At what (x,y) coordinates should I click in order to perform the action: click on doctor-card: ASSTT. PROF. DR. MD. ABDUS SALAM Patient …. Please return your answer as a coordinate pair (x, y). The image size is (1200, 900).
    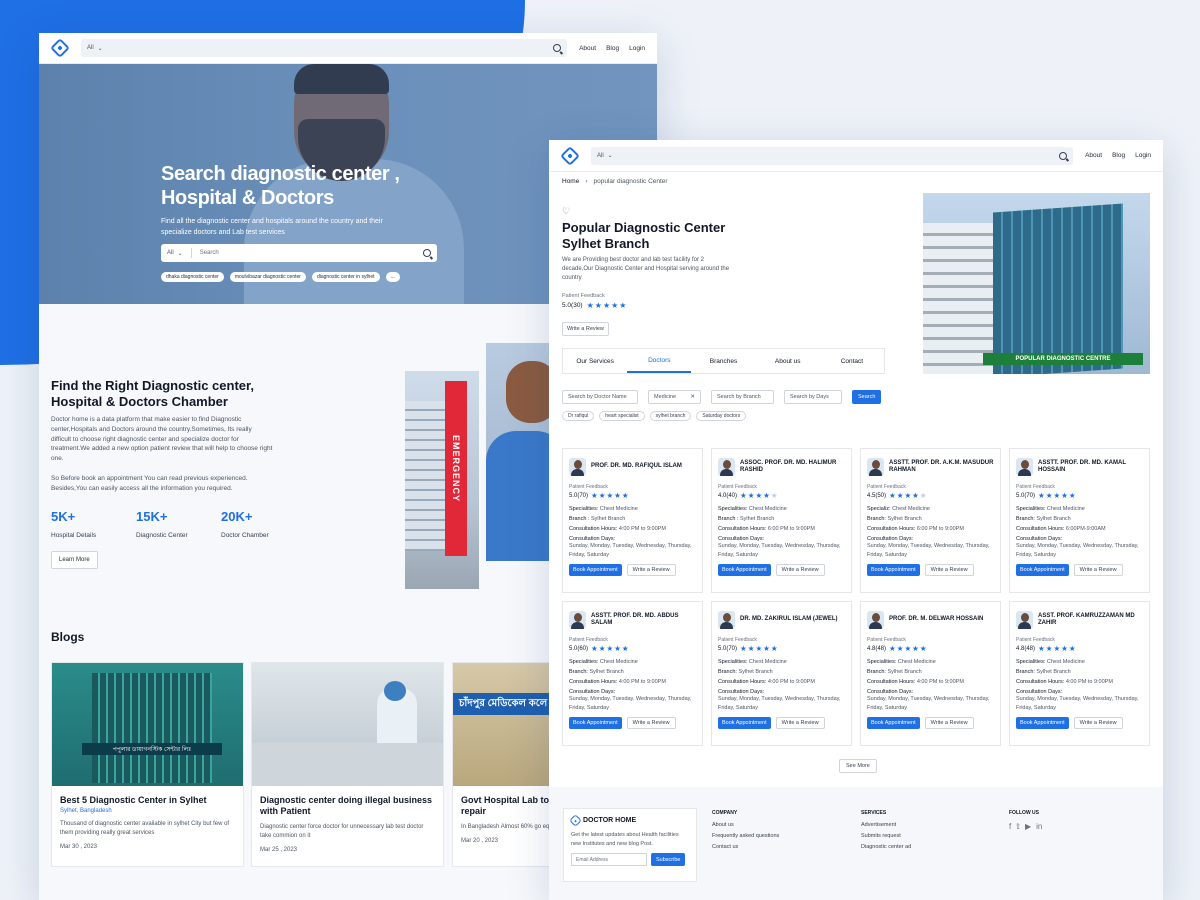
    Looking at the image, I should click on (632, 673).